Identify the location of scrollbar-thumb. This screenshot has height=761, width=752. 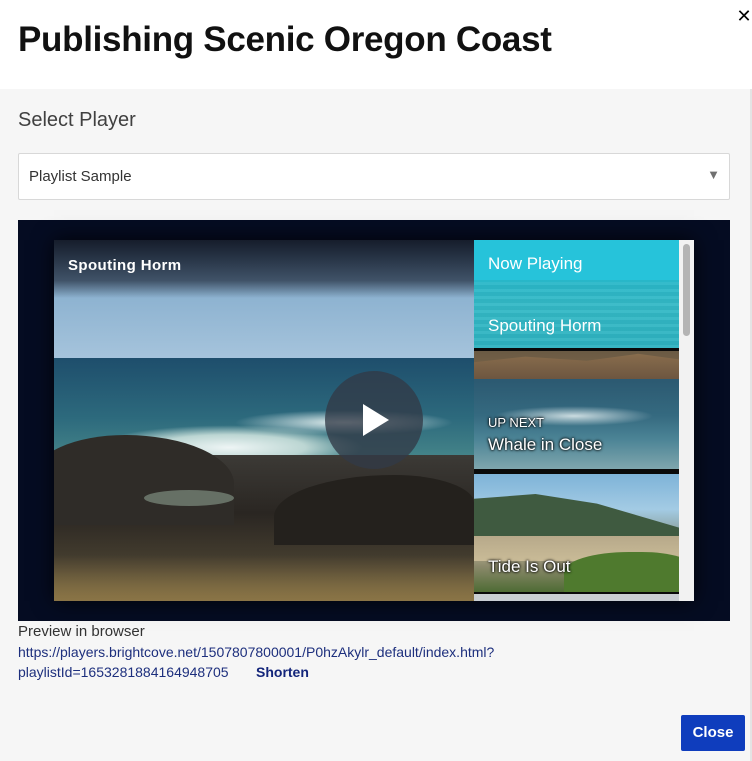
(686, 290).